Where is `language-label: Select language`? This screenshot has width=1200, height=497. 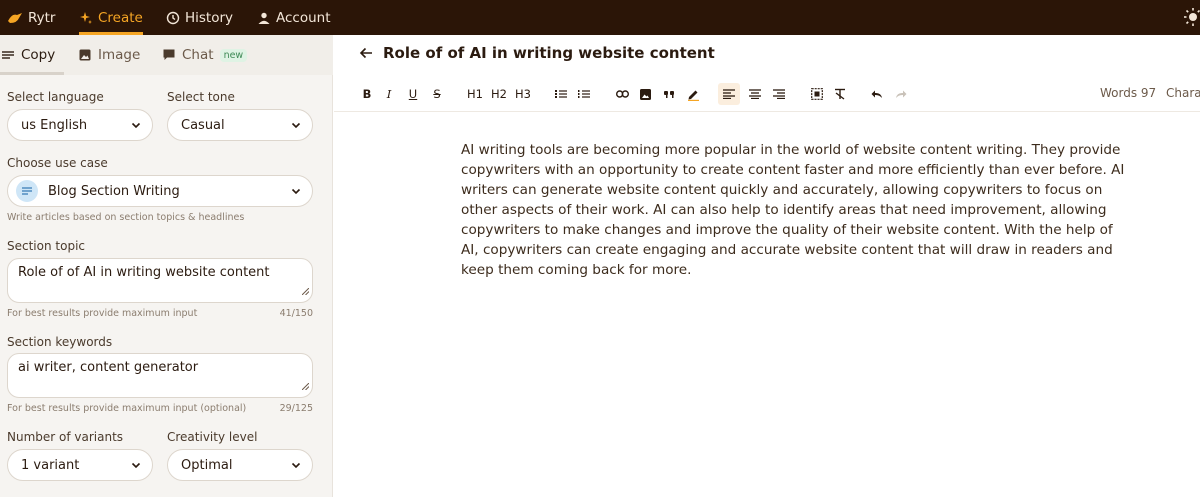
language-label: Select language is located at coordinates (55, 97).